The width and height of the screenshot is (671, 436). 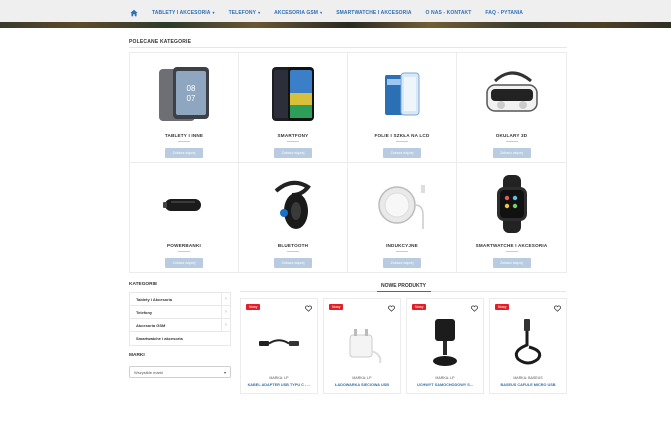 I want to click on sidebar-item-label: Akcesoria GSM, so click(x=151, y=325).